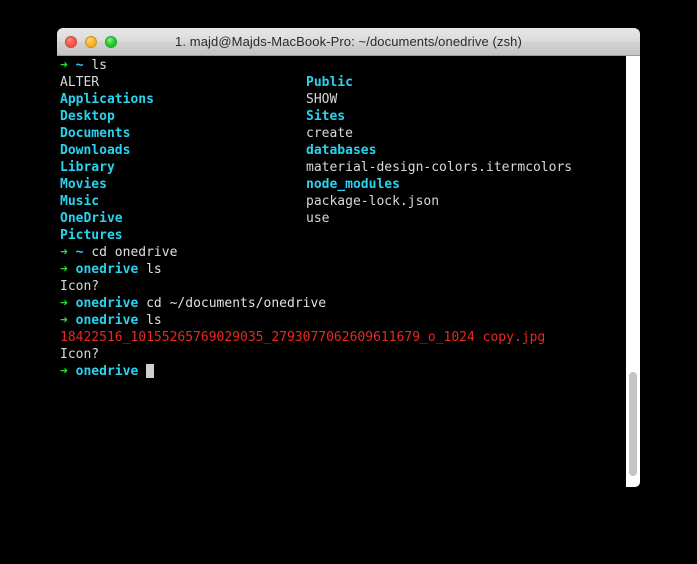 This screenshot has height=564, width=697. What do you see at coordinates (350, 235) in the screenshot?
I see `terminal-listing-row: Pictures` at bounding box center [350, 235].